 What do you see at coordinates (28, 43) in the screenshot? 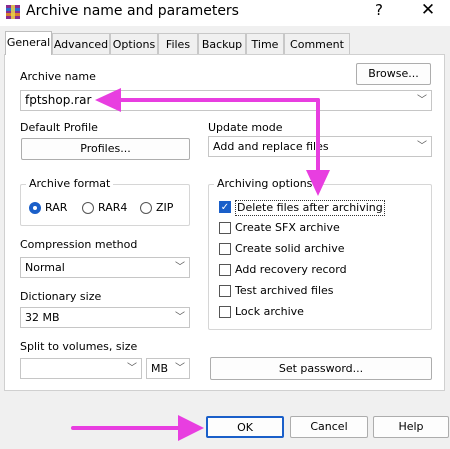
I see `tab-general: General` at bounding box center [28, 43].